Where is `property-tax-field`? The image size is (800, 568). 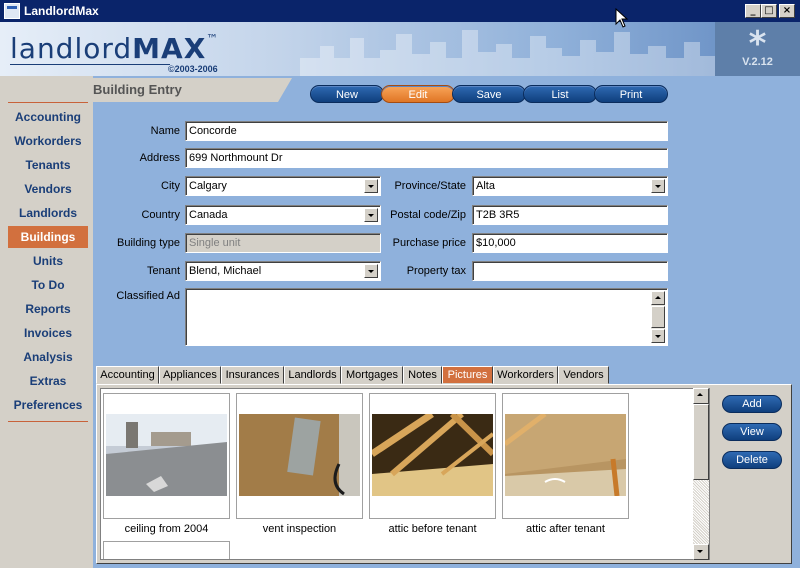
property-tax-field is located at coordinates (570, 271).